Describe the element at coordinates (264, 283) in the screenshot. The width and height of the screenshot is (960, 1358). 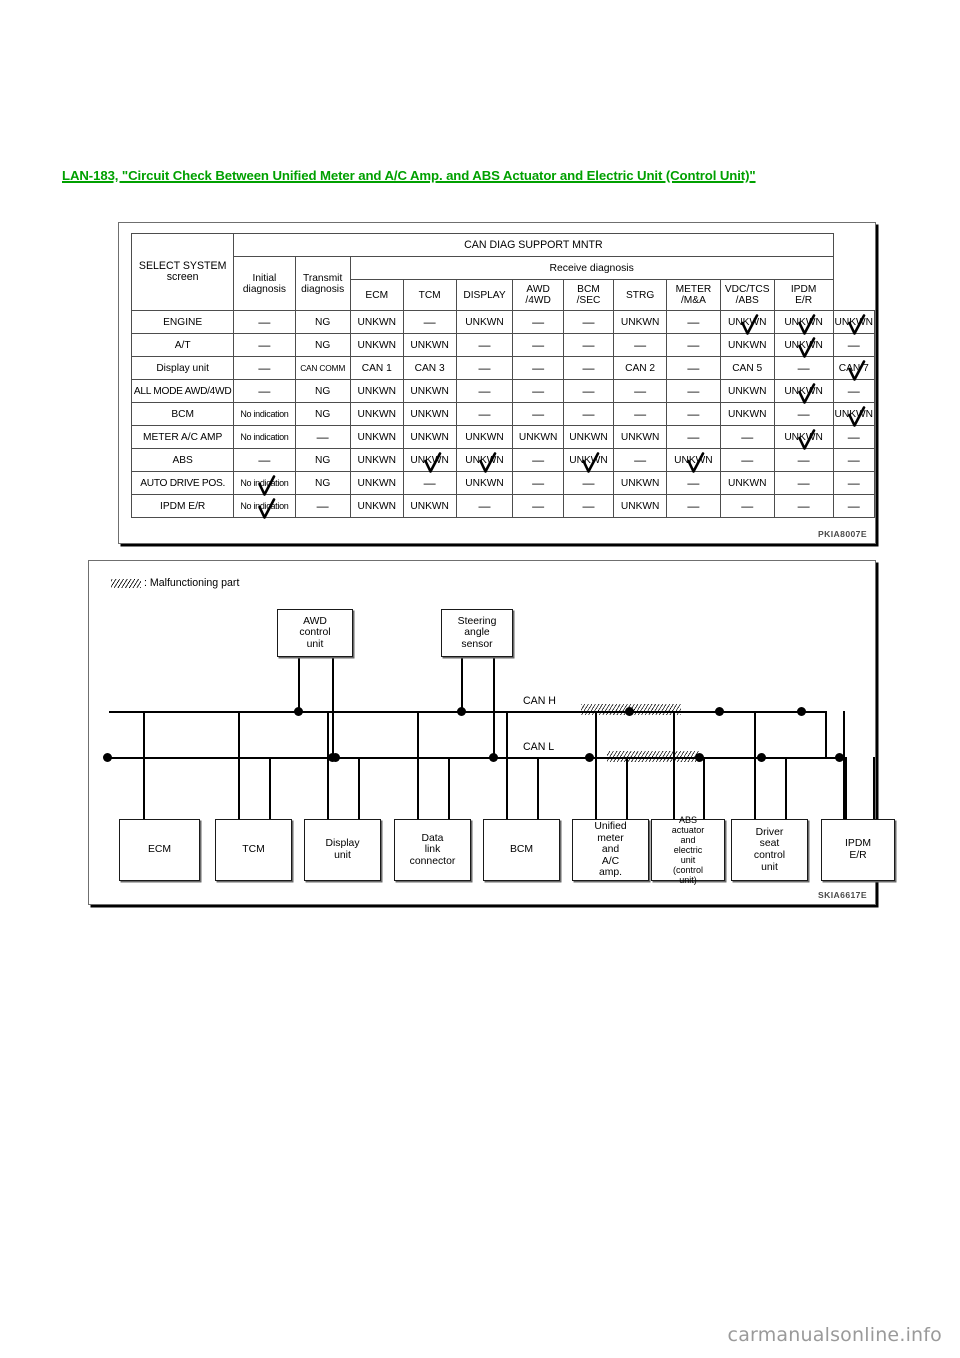
I see `header-initial-diagnosis: Initial diagnosis` at that location.